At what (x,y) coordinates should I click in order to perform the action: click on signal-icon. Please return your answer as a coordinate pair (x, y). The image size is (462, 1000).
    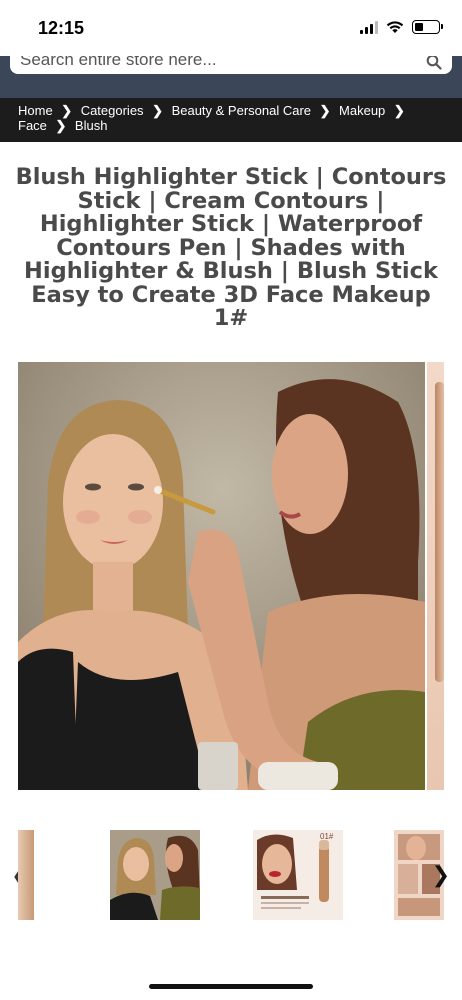
    Looking at the image, I should click on (369, 27).